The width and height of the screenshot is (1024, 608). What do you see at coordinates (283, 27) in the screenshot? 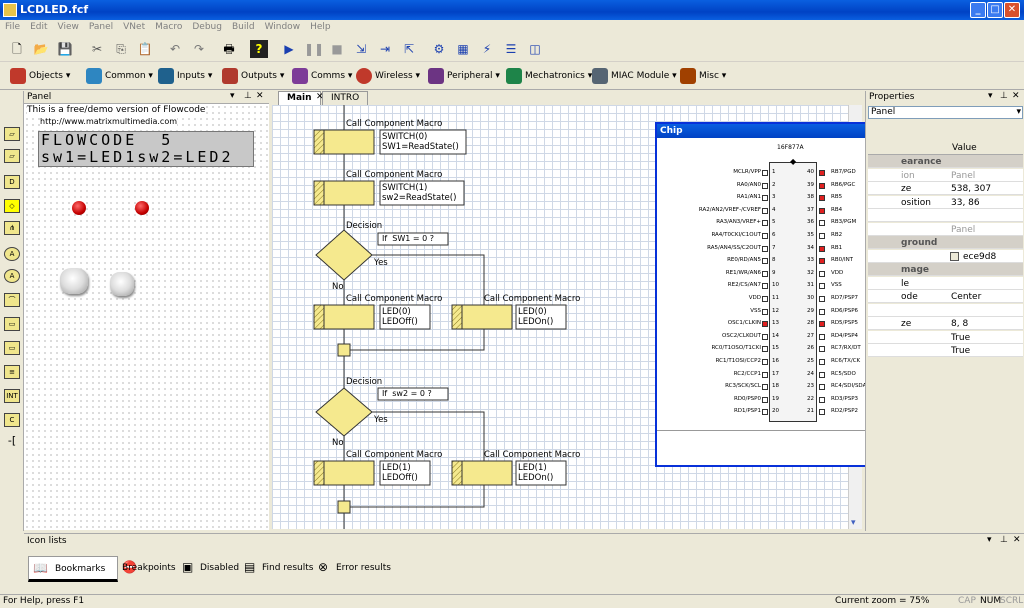
I see `menu-window: Window` at bounding box center [283, 27].